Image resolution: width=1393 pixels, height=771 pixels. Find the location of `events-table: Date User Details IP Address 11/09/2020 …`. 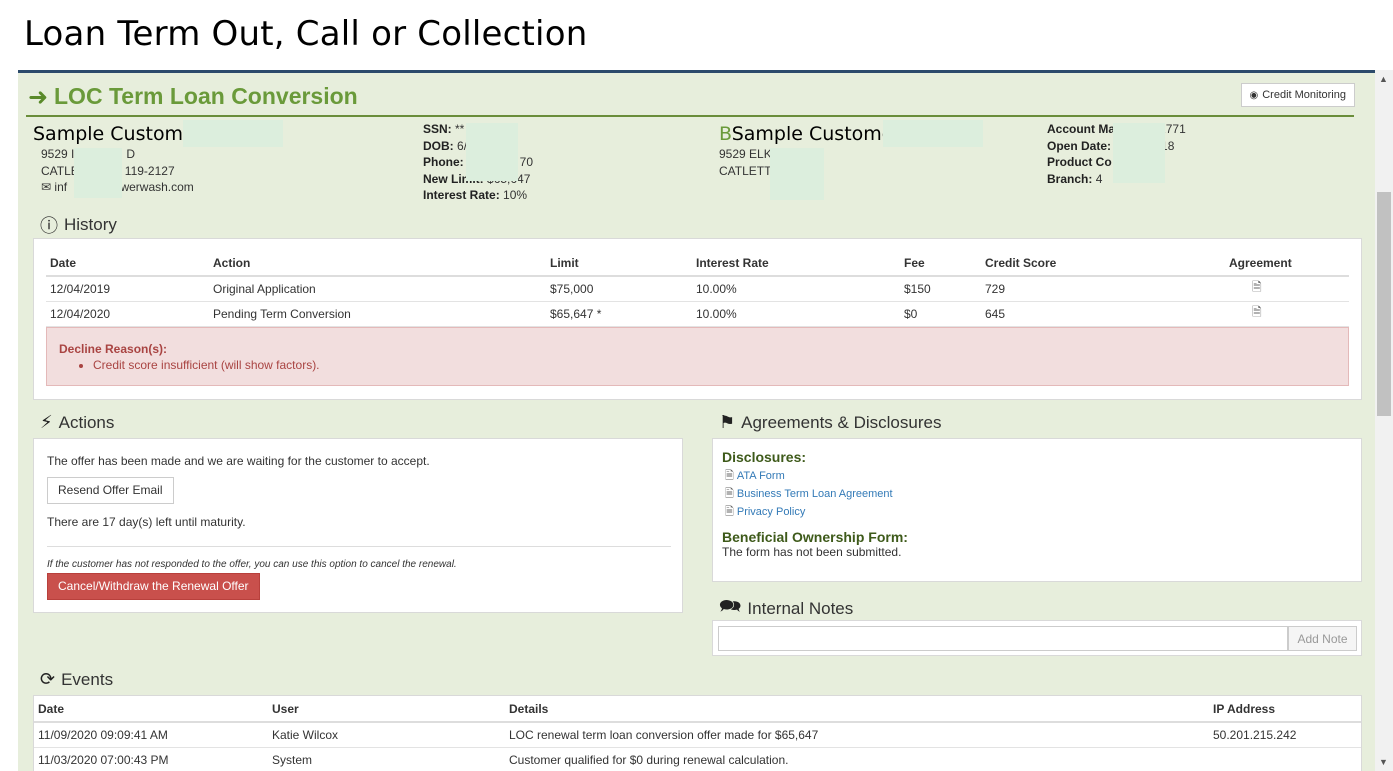

events-table: Date User Details IP Address 11/09/2020 … is located at coordinates (697, 733).